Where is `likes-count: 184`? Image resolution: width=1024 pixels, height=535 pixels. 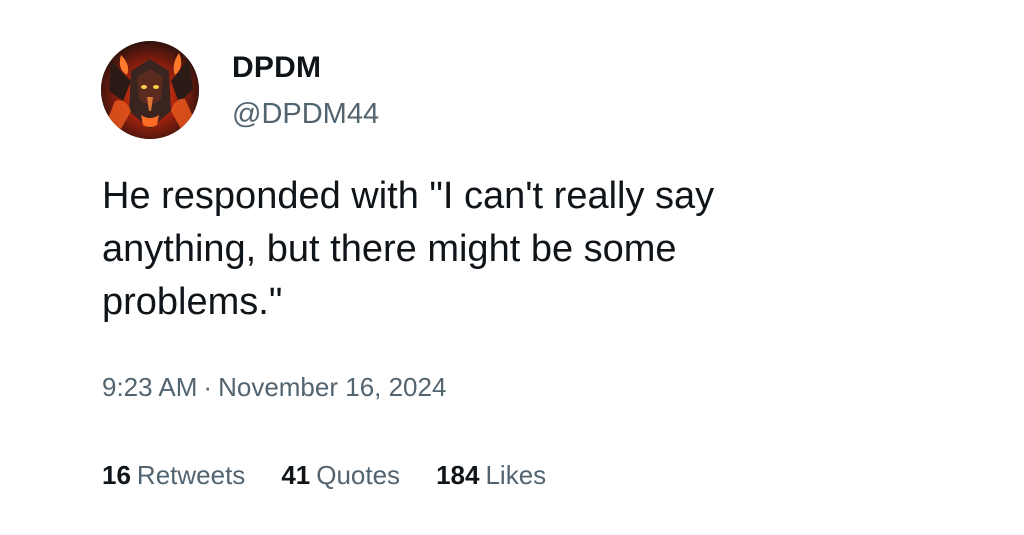
likes-count: 184 is located at coordinates (458, 475).